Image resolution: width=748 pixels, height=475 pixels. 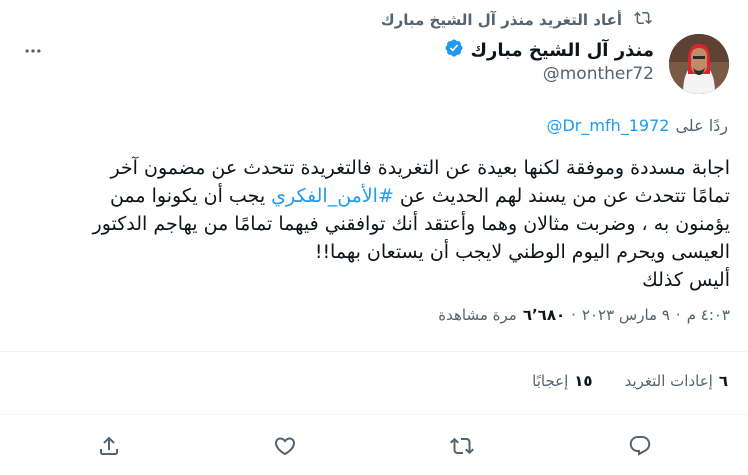 I want to click on replying-to: ردًا على @Dr_mfh_1972, so click(x=637, y=125).